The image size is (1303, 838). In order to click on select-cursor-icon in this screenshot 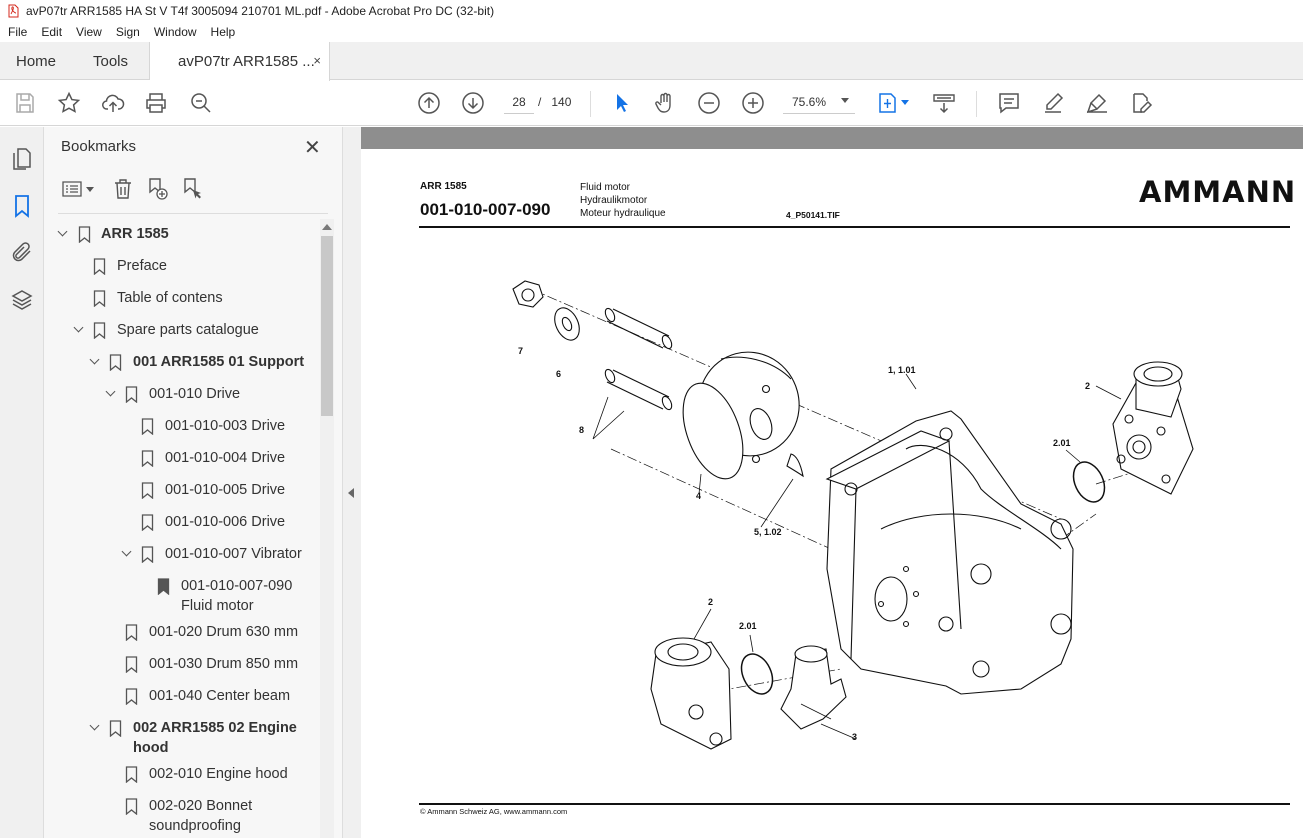, I will do `click(622, 103)`.